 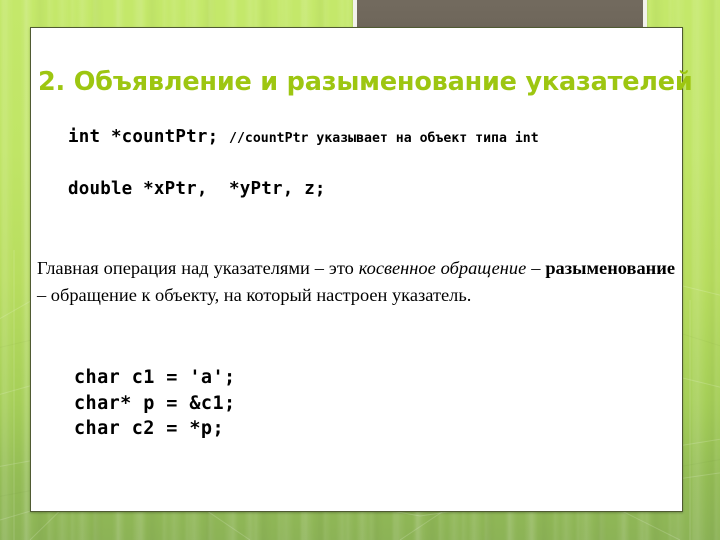 I want to click on slide-title: 2. Объявление и разыменование указателей, so click(x=365, y=82).